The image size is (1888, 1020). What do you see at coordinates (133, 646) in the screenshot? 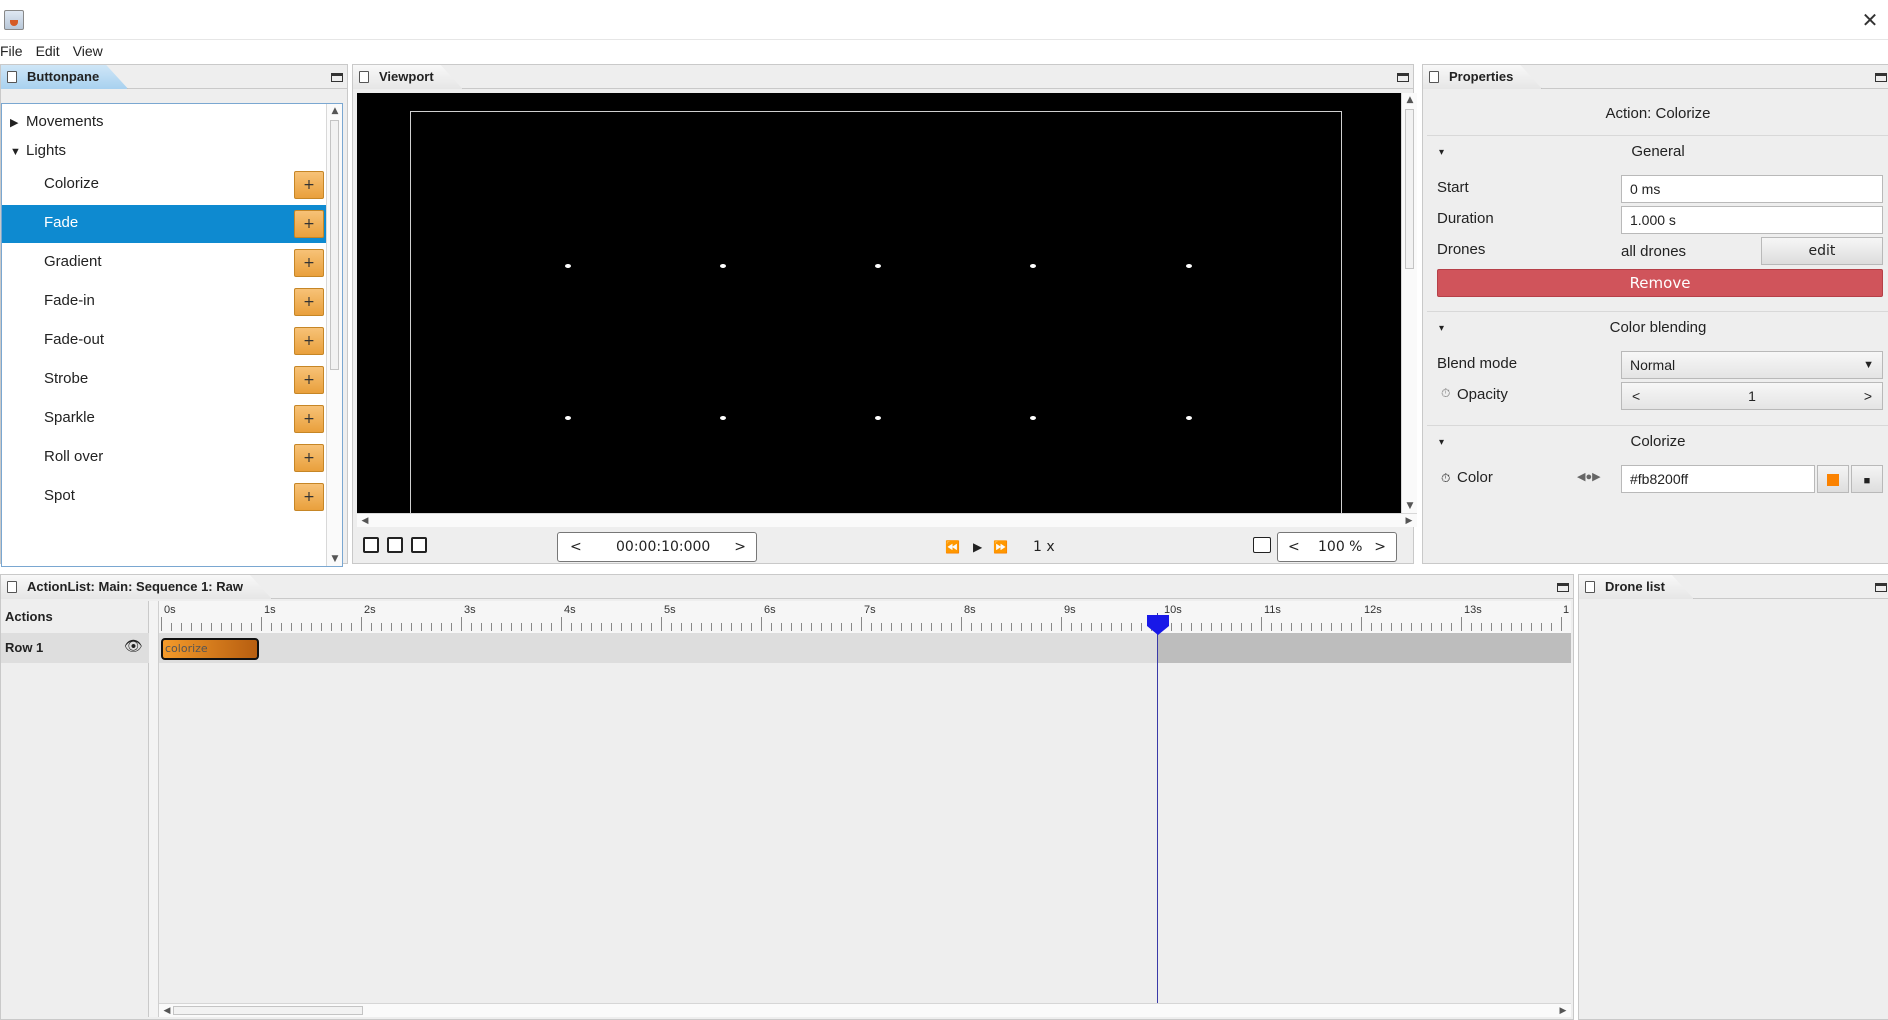
I see `visibility-eye-icon: 👁` at bounding box center [133, 646].